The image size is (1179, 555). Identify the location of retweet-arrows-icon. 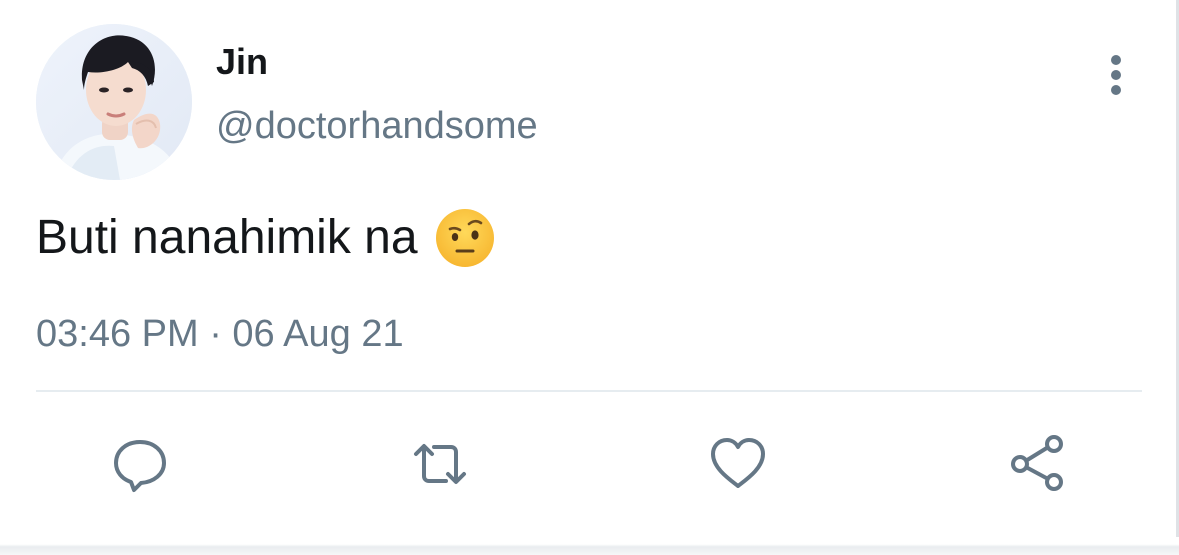
(440, 464).